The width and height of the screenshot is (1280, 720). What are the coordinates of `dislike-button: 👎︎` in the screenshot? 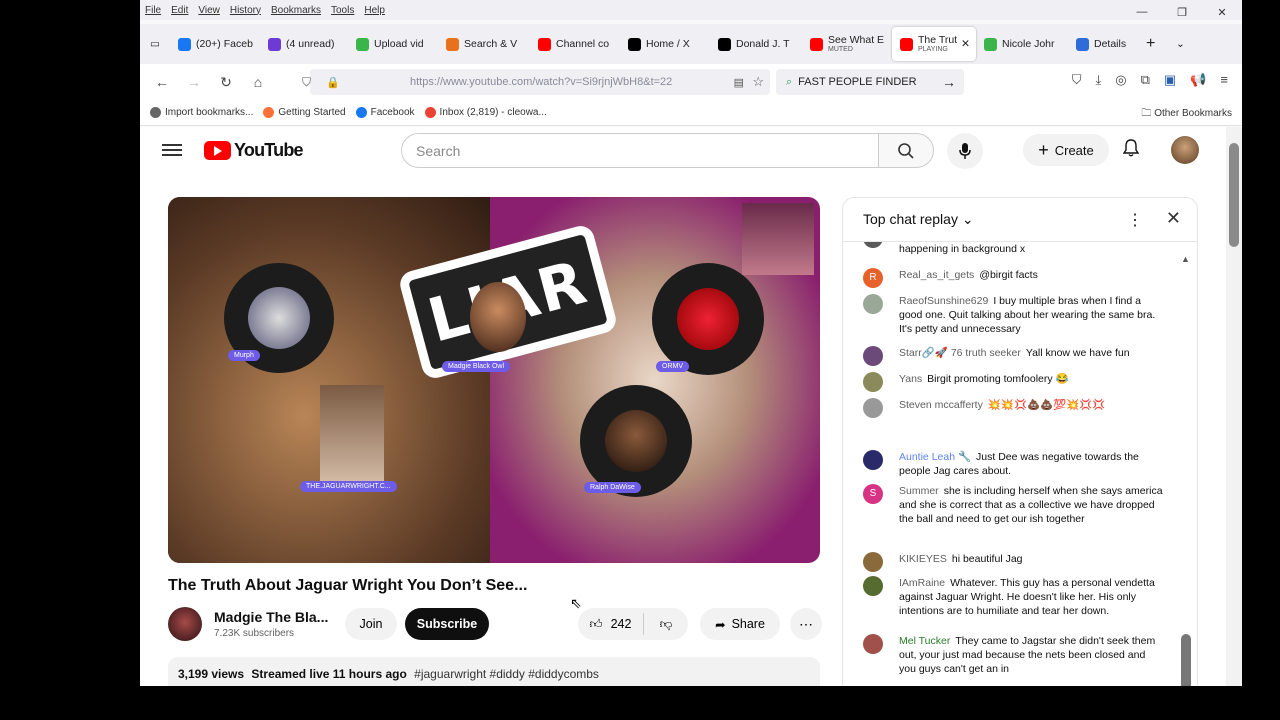 It's located at (666, 624).